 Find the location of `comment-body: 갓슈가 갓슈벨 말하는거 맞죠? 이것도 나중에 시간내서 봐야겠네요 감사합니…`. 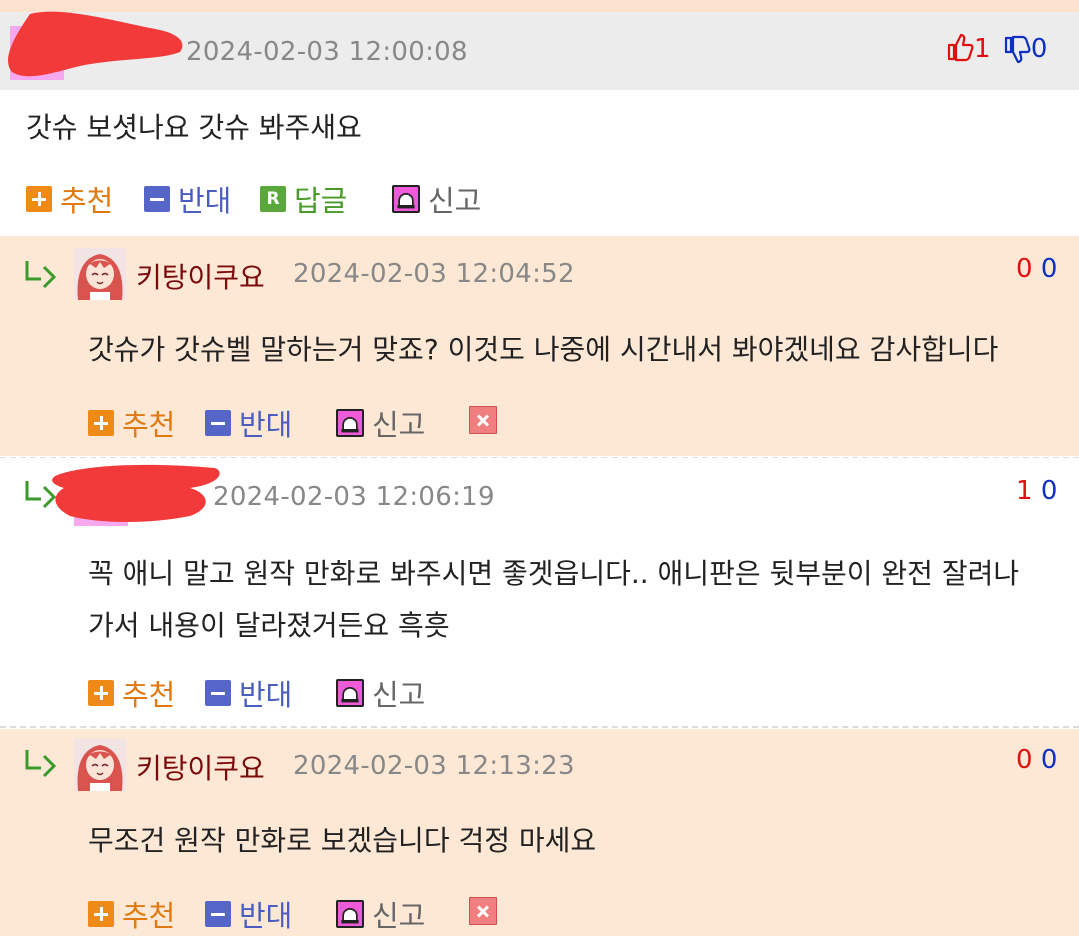

comment-body: 갓슈가 갓슈벨 말하는거 맞죠? 이것도 나중에 시간내서 봐야겠네요 감사합니… is located at coordinates (543, 350).